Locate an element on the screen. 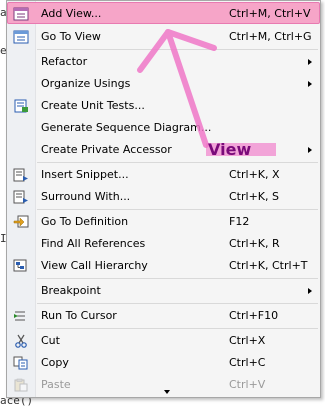 The width and height of the screenshot is (325, 407). unit-tests-icon is located at coordinates (21, 106).